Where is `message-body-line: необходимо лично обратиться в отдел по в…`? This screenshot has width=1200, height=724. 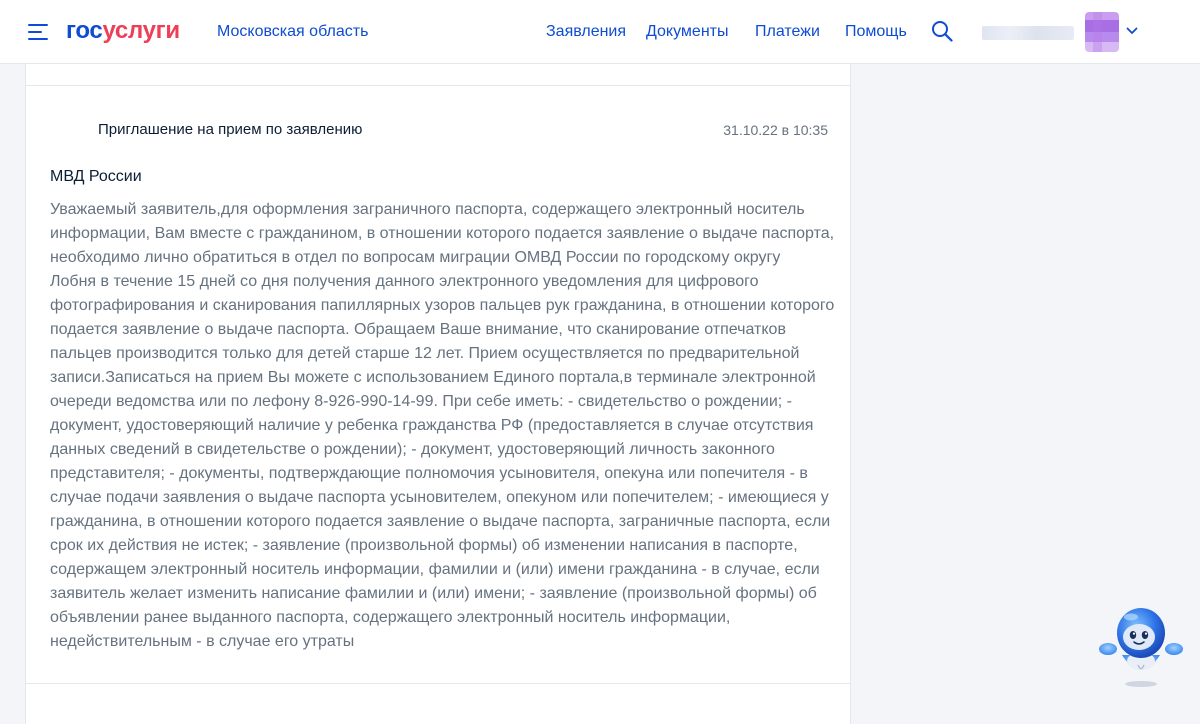
message-body-line: необходимо лично обратиться в отдел по в… is located at coordinates (415, 257).